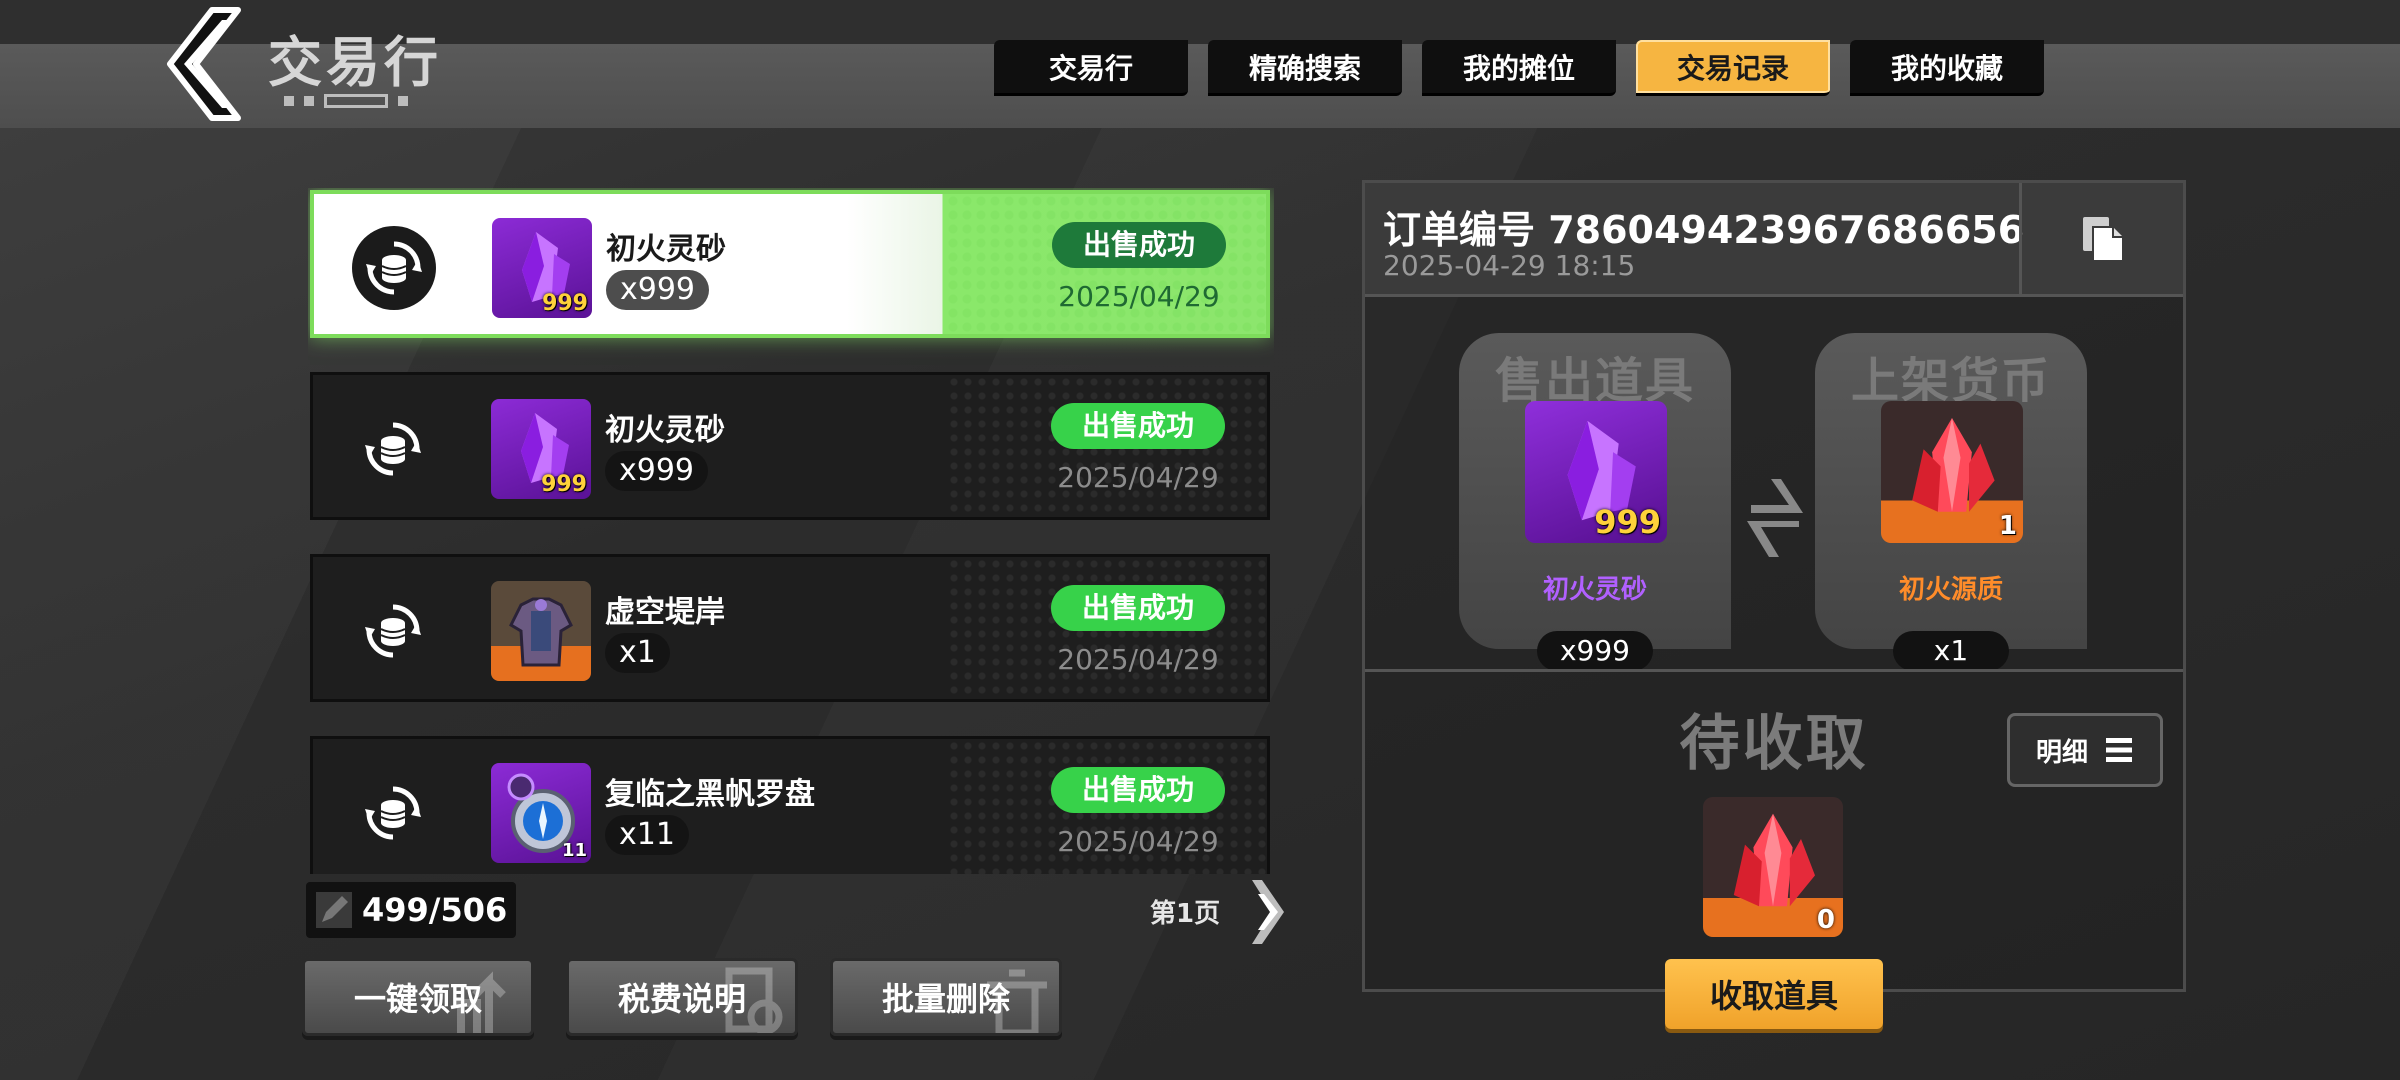 The height and width of the screenshot is (1080, 2400). I want to click on back-button, so click(200, 64).